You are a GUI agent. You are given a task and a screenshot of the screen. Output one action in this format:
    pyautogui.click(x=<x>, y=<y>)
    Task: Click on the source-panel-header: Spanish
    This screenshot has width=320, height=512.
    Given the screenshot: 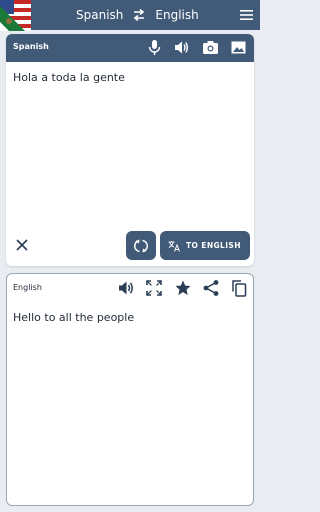 What is the action you would take?
    pyautogui.click(x=130, y=48)
    